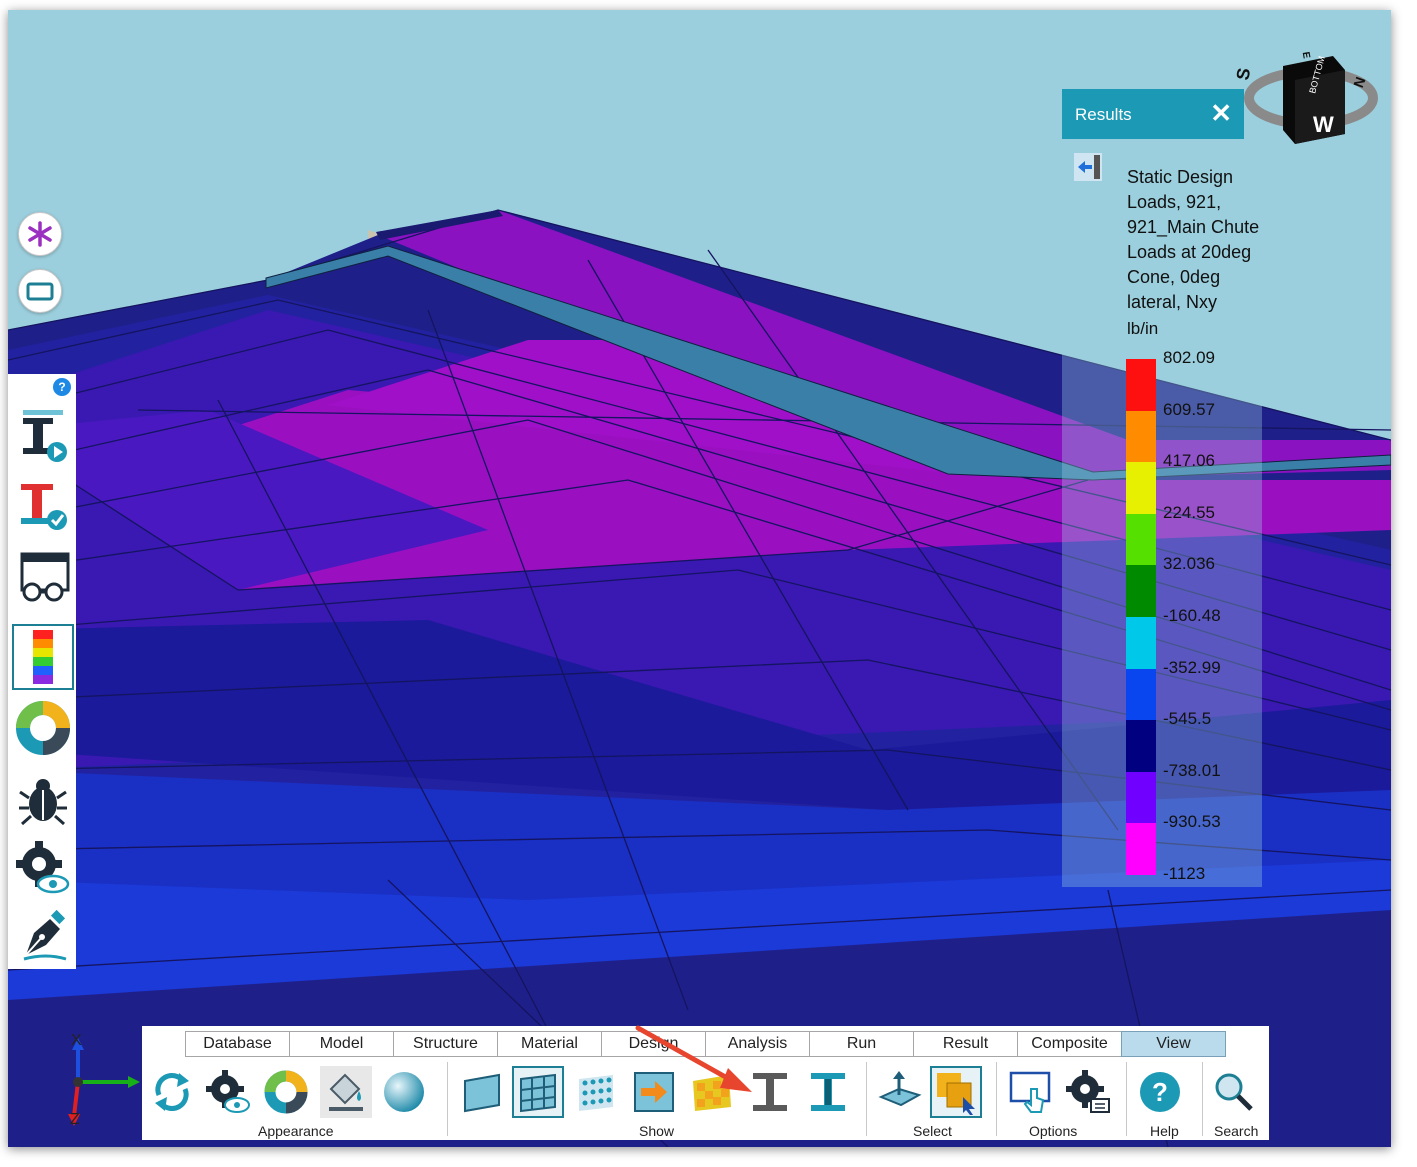 The width and height of the screenshot is (1417, 1167). I want to click on legend-value-label: -160.48, so click(1192, 615).